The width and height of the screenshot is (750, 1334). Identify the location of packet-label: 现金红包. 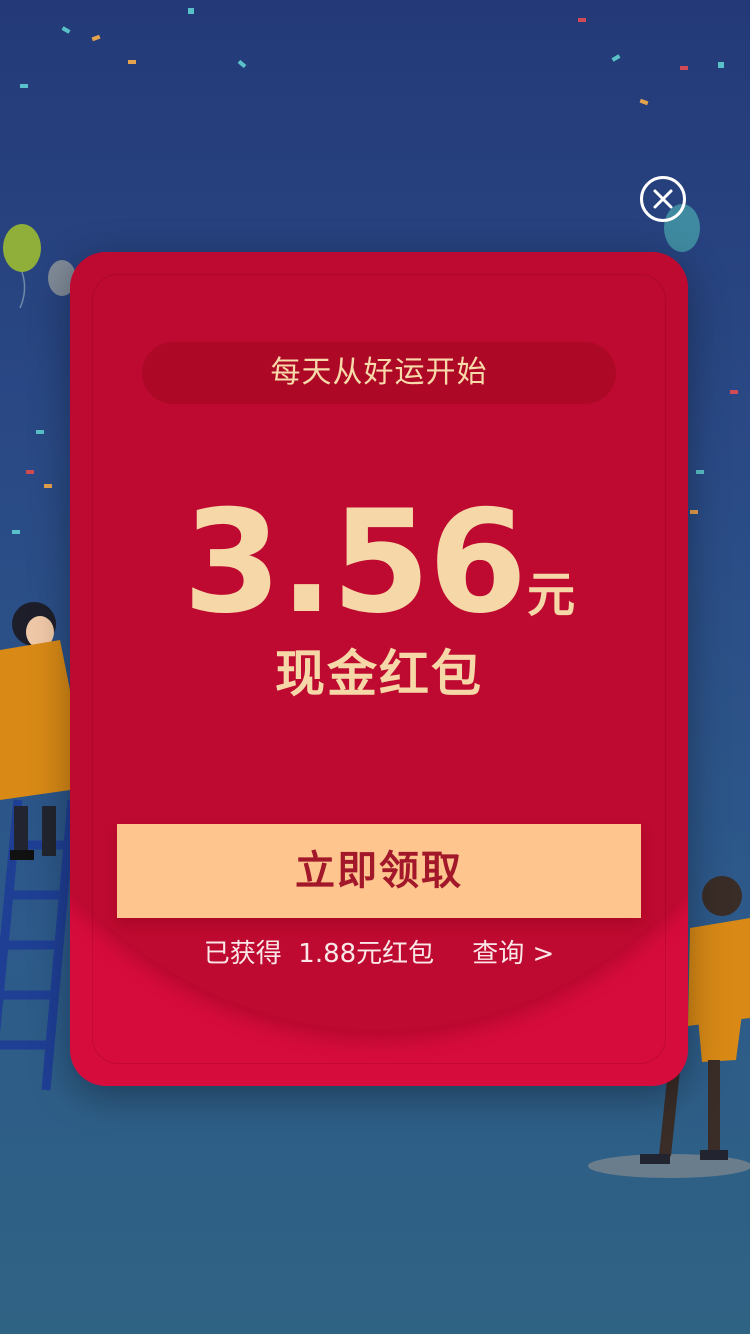
(379, 674).